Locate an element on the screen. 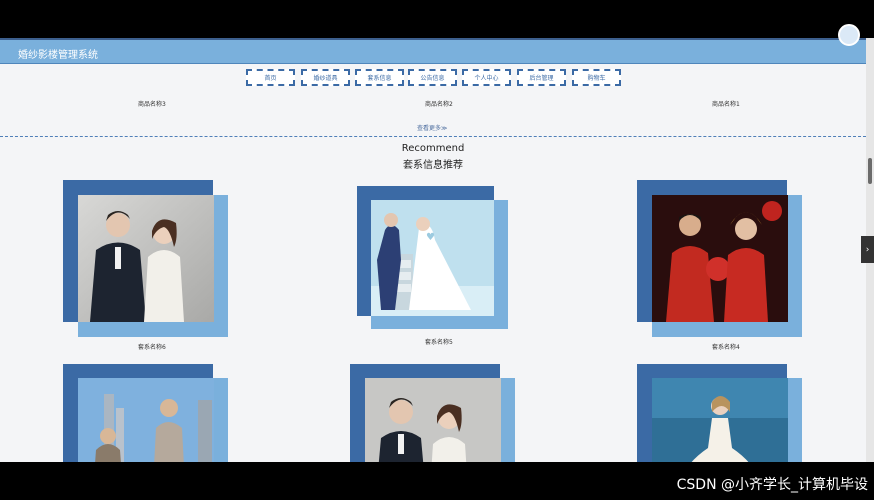  watermark-text: CSDN @小齐学长_计算机毕设 is located at coordinates (772, 485).